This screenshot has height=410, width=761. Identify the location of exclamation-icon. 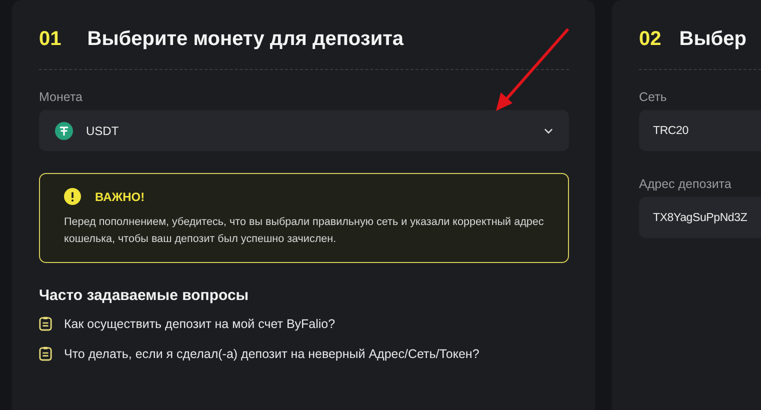
(72, 196).